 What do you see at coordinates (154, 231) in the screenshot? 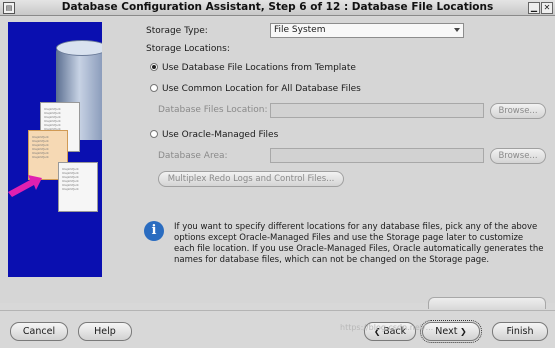
I see `info-icon: i` at bounding box center [154, 231].